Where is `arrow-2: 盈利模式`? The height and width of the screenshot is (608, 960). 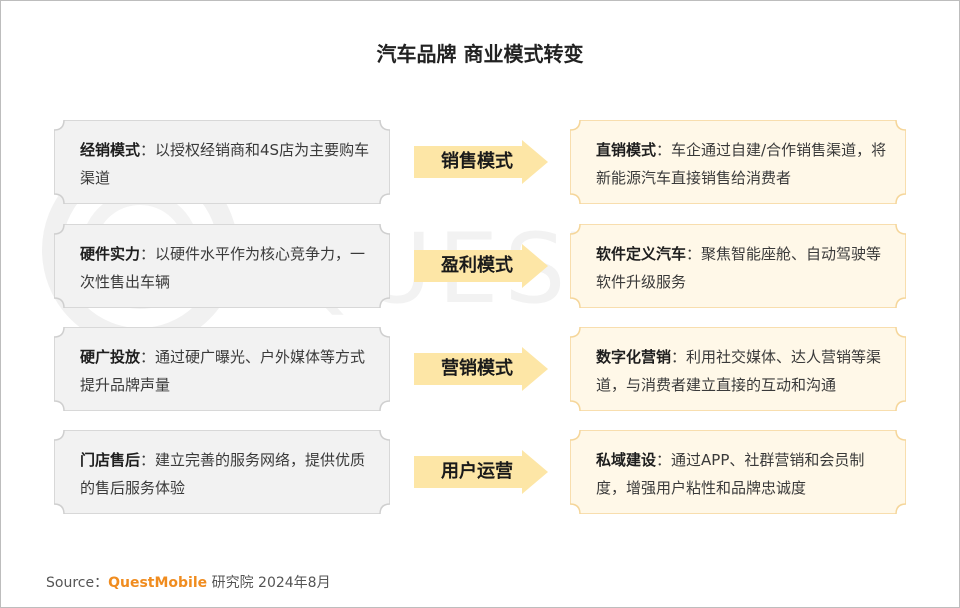
arrow-2: 盈利模式 is located at coordinates (481, 266).